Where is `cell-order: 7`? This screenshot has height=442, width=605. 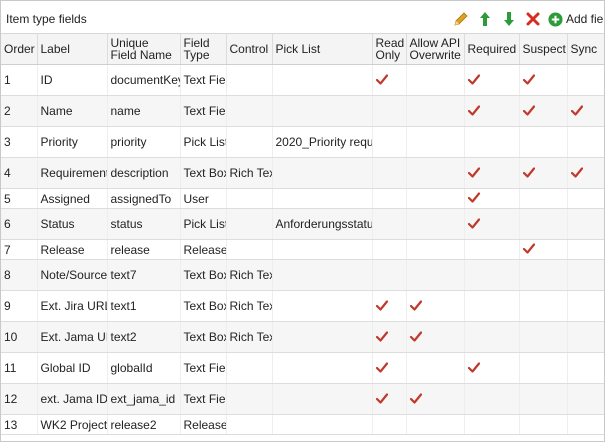 cell-order: 7 is located at coordinates (19, 249).